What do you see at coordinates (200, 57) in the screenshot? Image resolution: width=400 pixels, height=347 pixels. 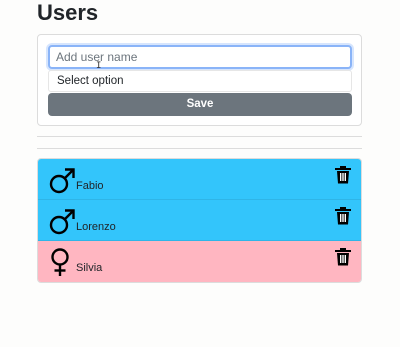 I see `user-name-input` at bounding box center [200, 57].